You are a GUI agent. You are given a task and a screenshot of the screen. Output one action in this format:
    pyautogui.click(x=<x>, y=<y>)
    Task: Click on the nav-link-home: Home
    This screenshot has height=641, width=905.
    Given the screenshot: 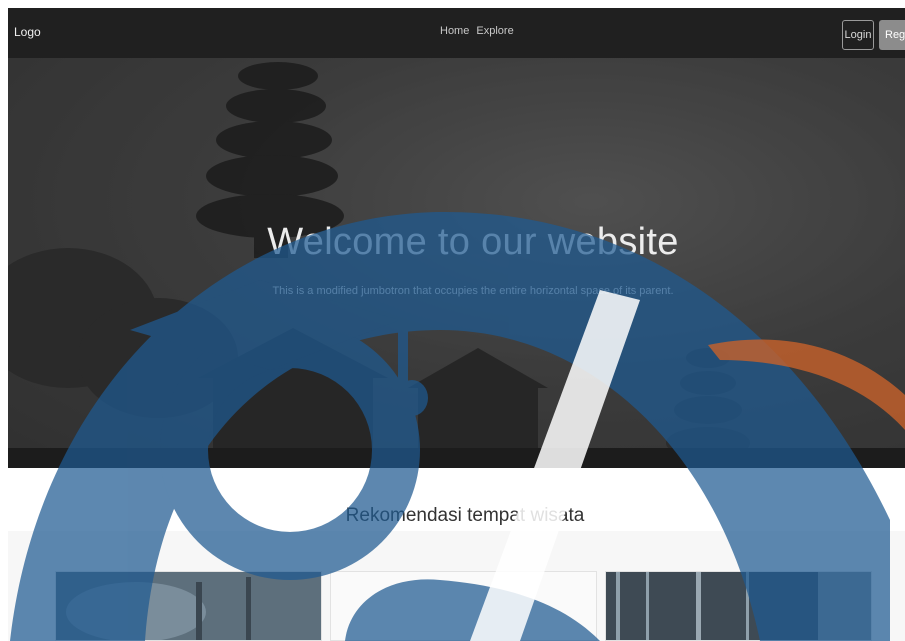 What is the action you would take?
    pyautogui.click(x=454, y=31)
    